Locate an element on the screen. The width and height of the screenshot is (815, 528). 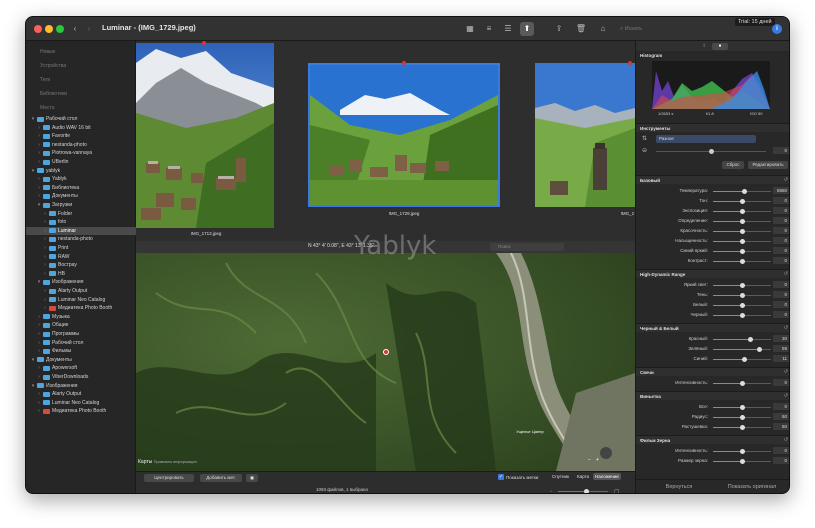
sidebar-item: › НВ is located at coordinates (81, 274).